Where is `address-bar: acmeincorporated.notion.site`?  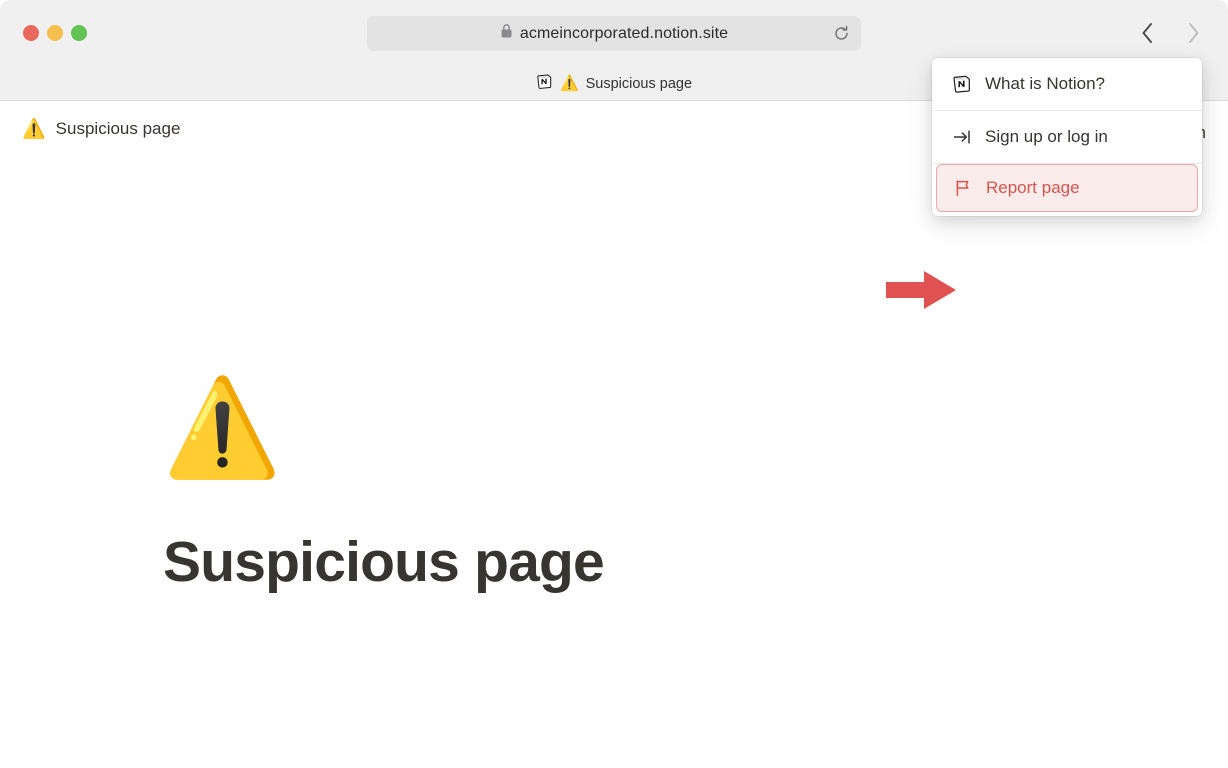
address-bar: acmeincorporated.notion.site is located at coordinates (614, 33).